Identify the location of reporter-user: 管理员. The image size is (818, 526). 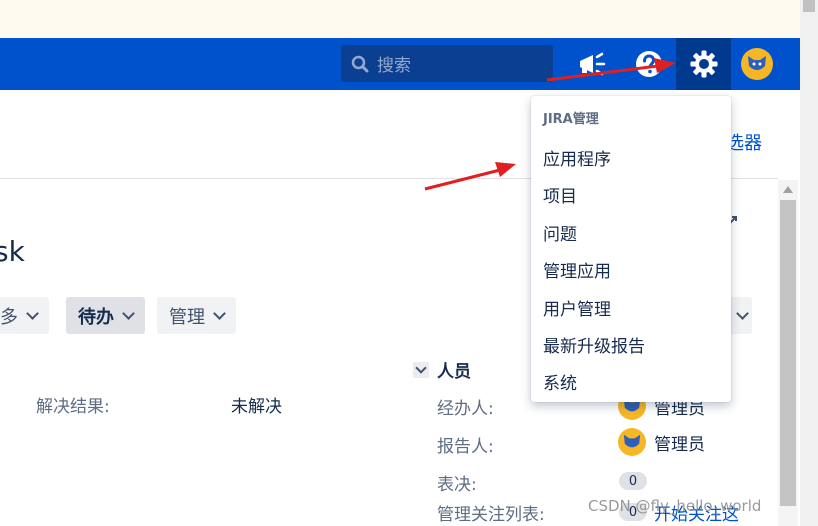
(661, 442).